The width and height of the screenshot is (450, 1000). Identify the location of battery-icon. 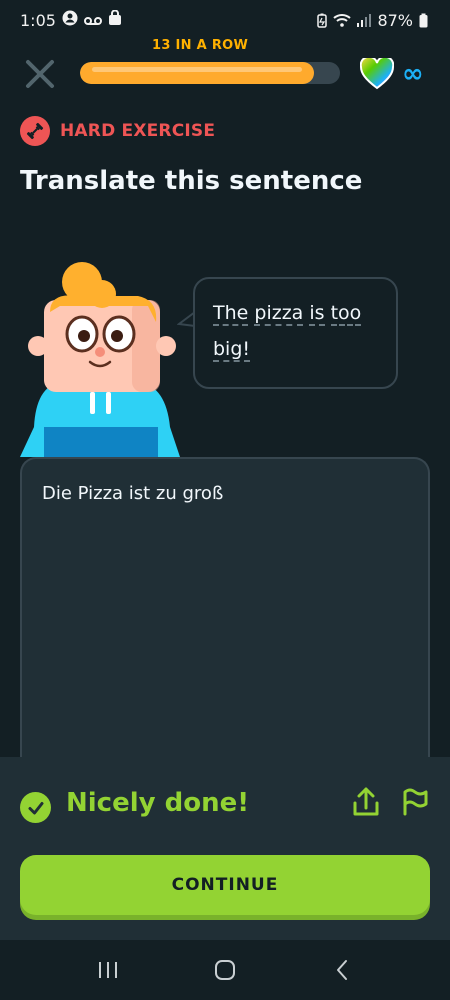
(423, 20).